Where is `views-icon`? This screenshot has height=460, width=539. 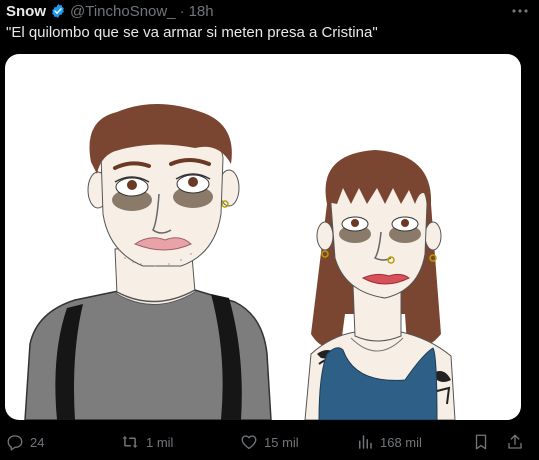 views-icon is located at coordinates (365, 442).